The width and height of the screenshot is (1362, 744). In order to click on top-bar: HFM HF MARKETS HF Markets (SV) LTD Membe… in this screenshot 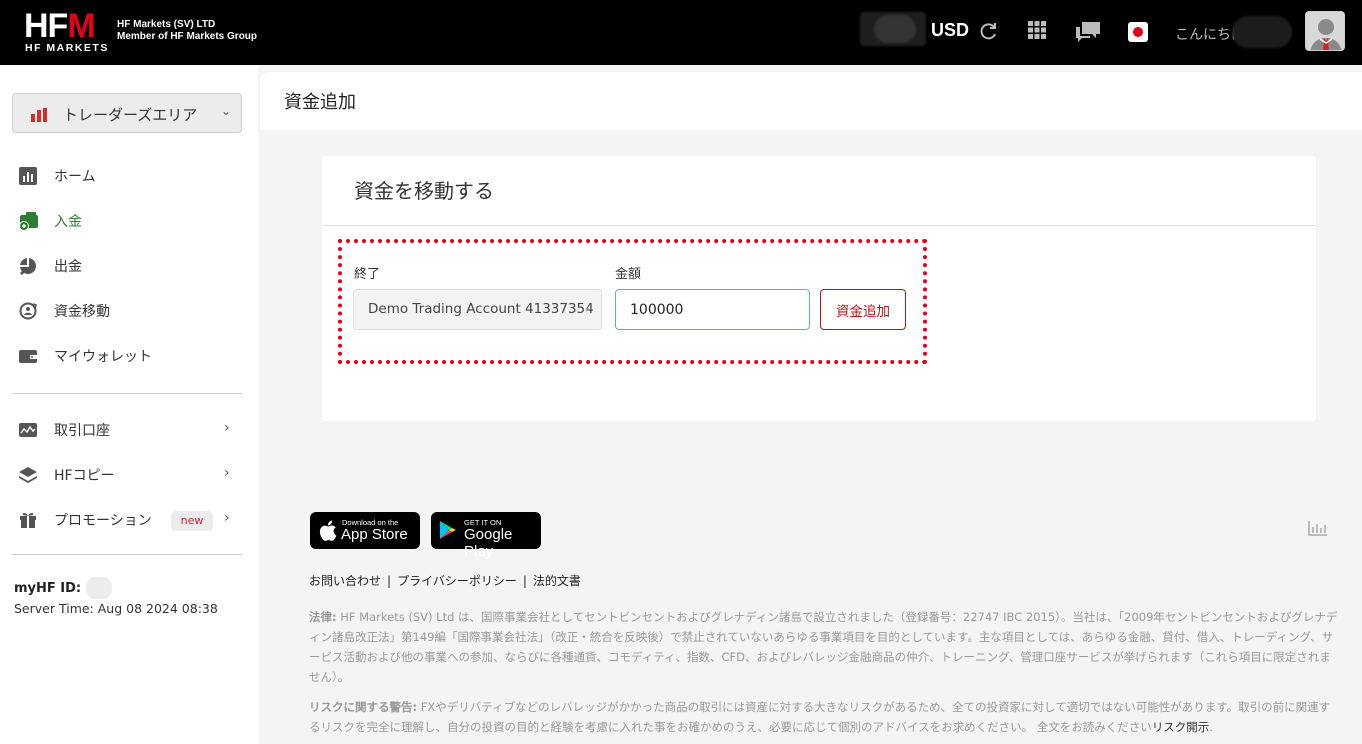, I will do `click(681, 32)`.